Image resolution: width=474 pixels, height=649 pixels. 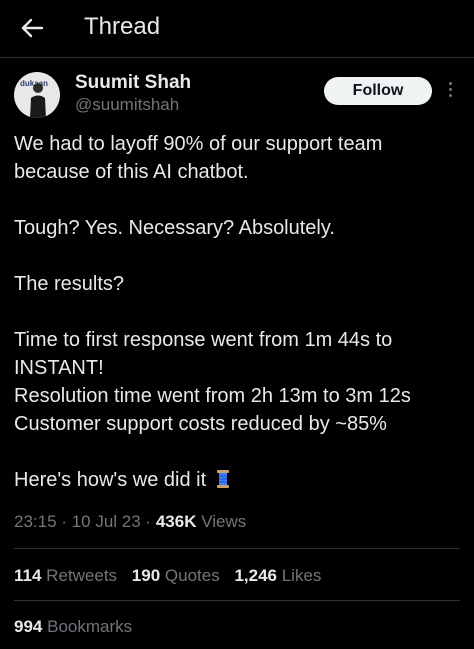 I want to click on likes-label: Likes, so click(x=301, y=575).